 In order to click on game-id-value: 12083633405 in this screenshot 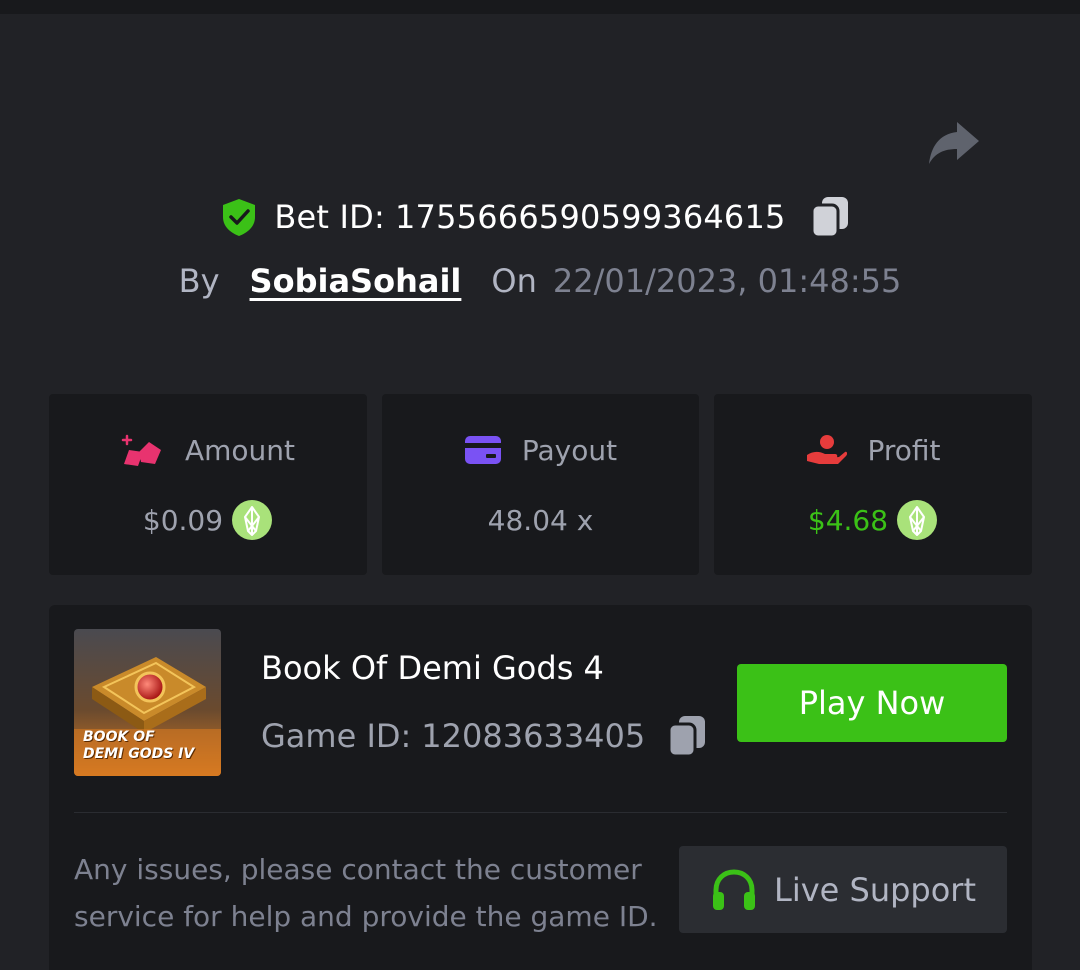, I will do `click(533, 736)`.